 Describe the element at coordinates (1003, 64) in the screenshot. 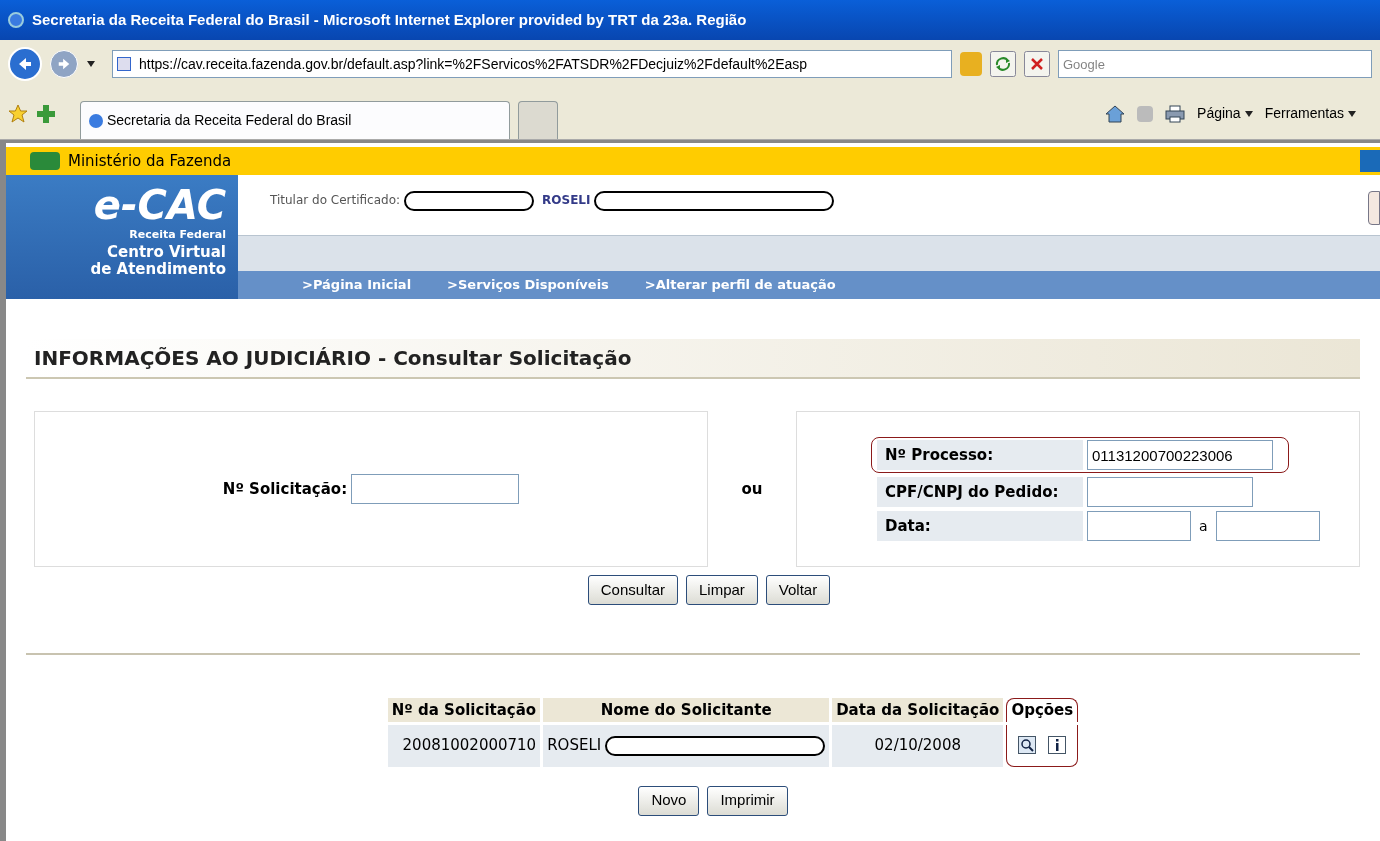

I see `refresh-icon` at that location.